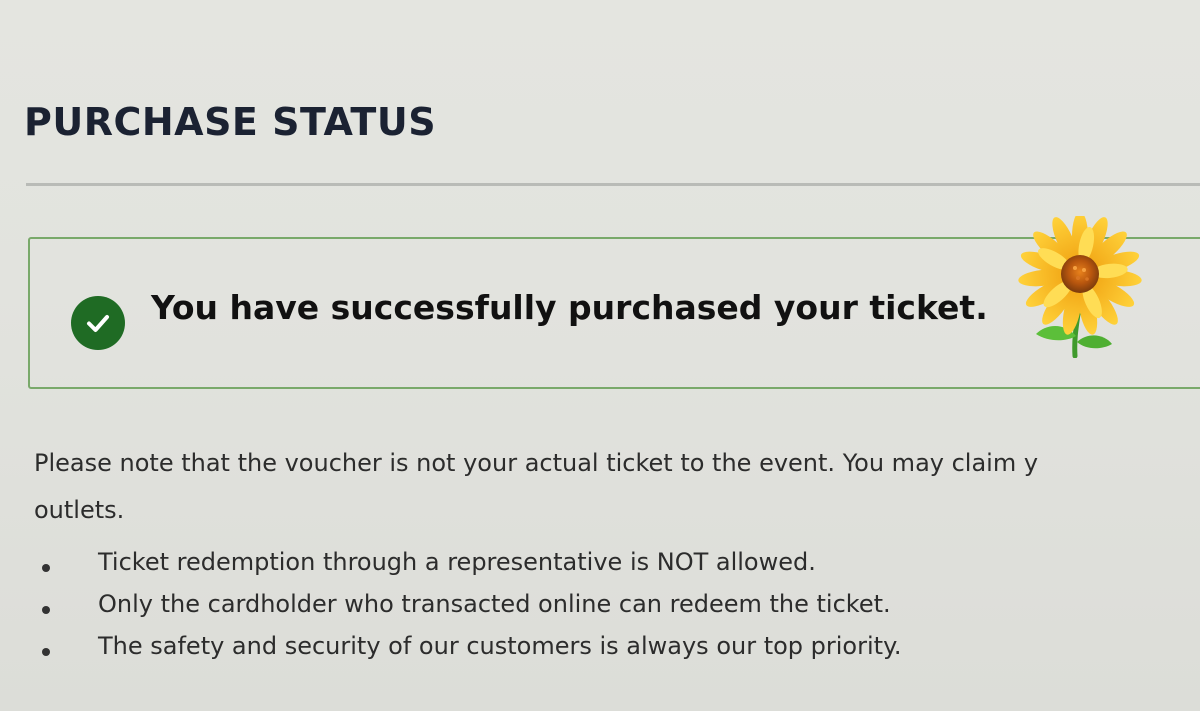 Image resolution: width=1200 pixels, height=711 pixels. I want to click on check-circle-icon, so click(98, 323).